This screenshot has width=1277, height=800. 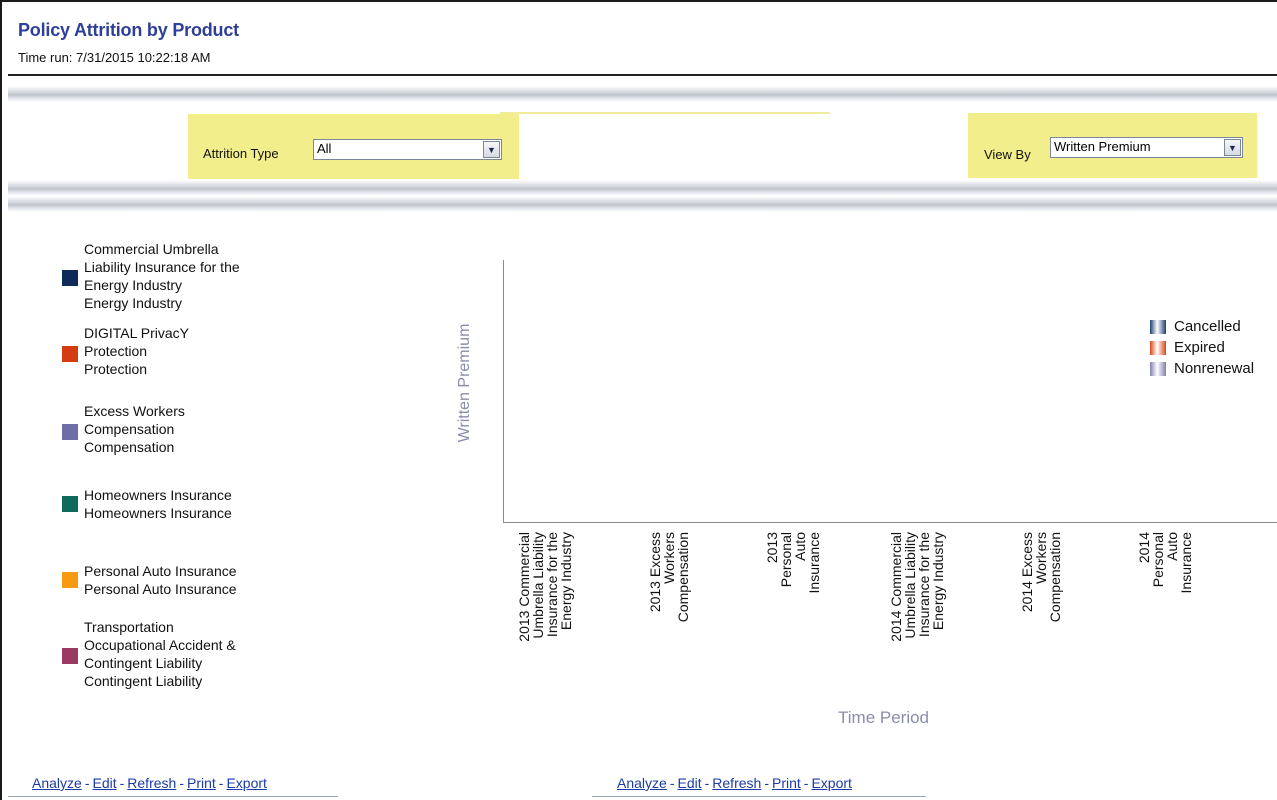 I want to click on title-divider, so click(x=642, y=75).